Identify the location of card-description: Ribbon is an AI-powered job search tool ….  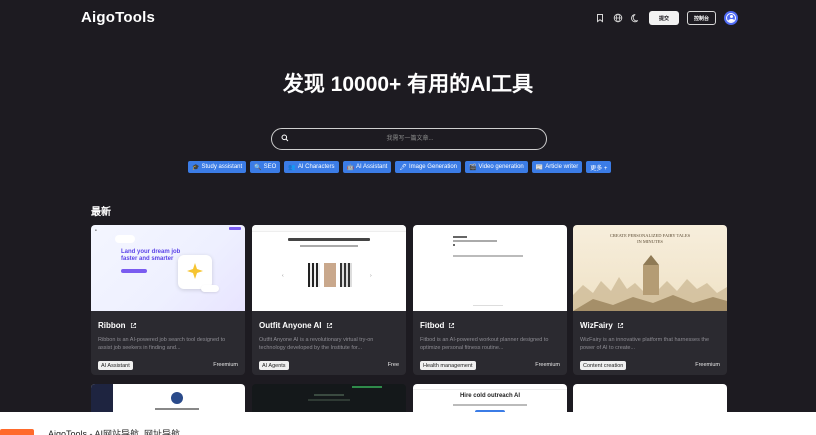
(162, 344).